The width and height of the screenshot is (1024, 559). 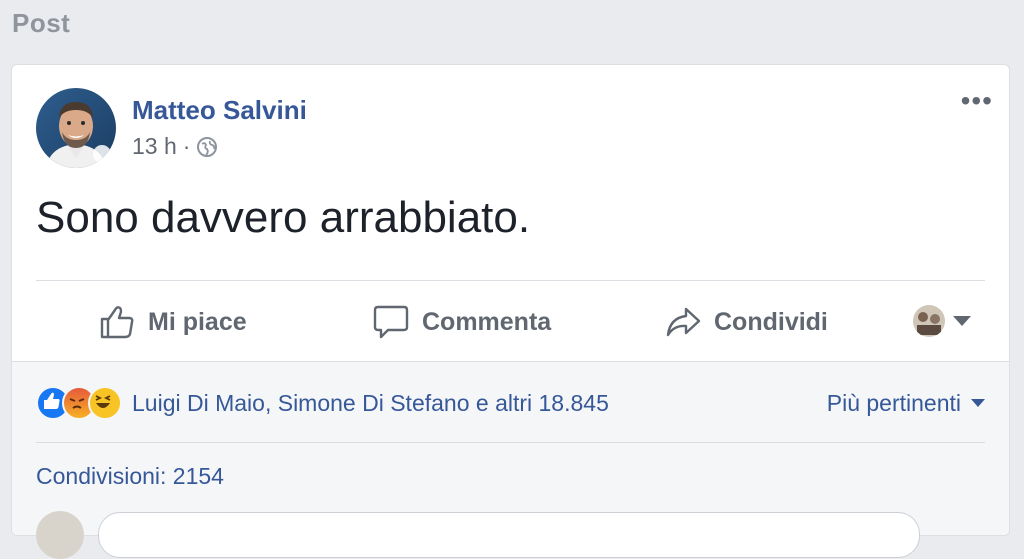 I want to click on reaction-icons, so click(x=79, y=403).